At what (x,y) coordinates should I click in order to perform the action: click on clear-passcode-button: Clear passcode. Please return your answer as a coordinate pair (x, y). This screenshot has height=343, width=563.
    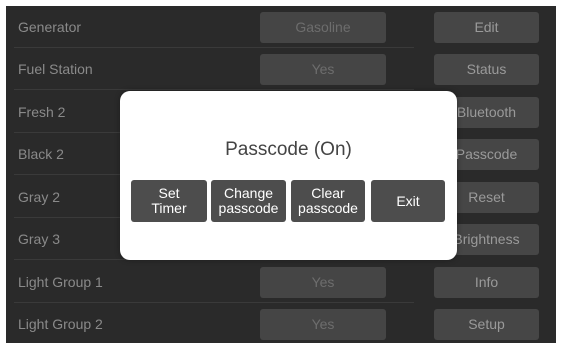
    Looking at the image, I should click on (328, 201).